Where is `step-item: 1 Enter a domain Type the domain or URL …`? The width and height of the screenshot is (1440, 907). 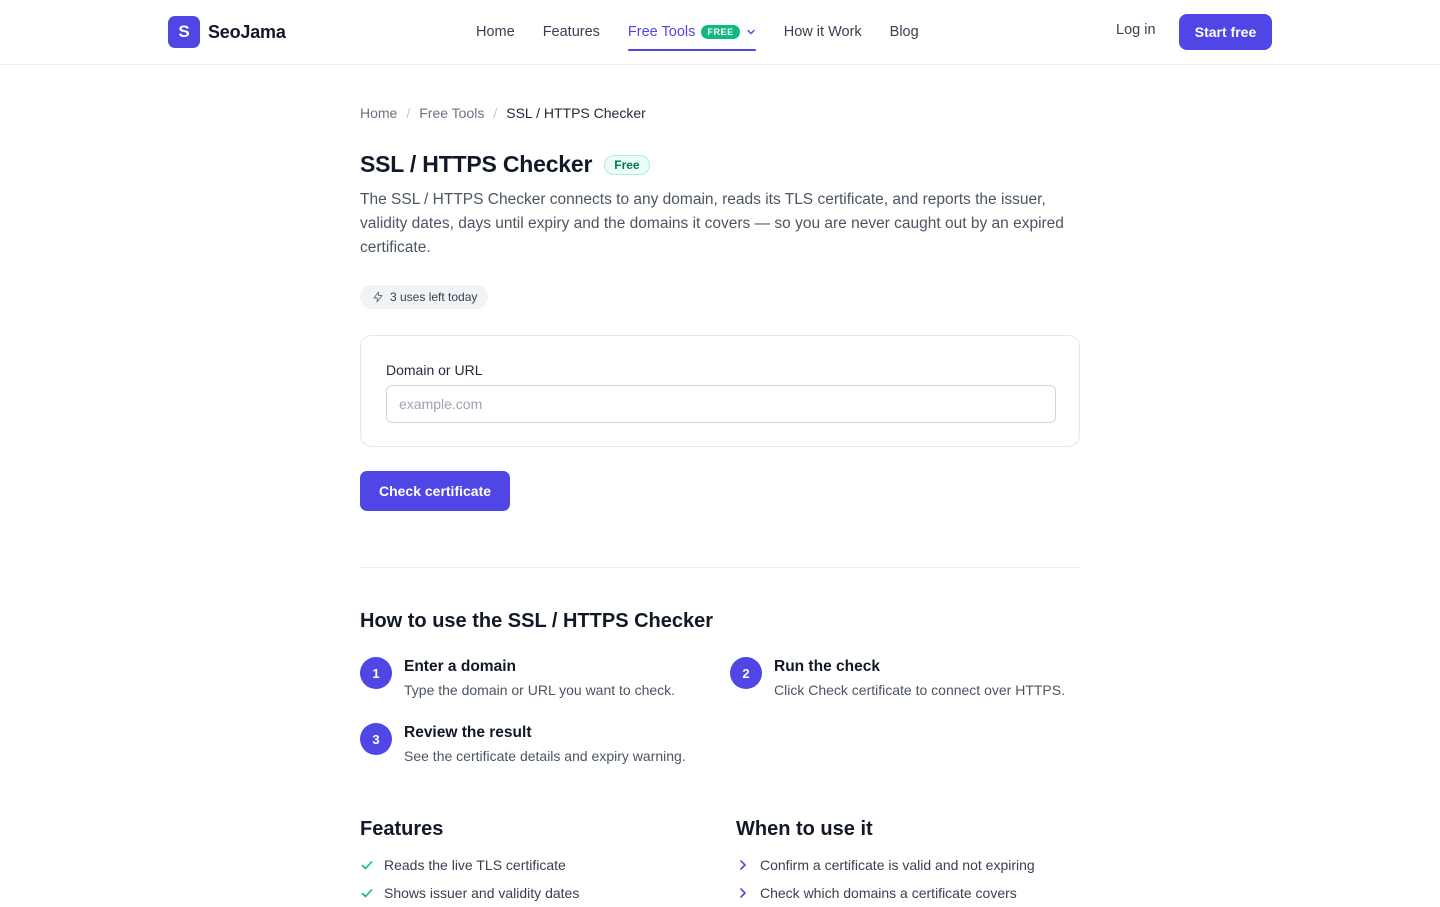 step-item: 1 Enter a domain Type the domain or URL … is located at coordinates (517, 678).